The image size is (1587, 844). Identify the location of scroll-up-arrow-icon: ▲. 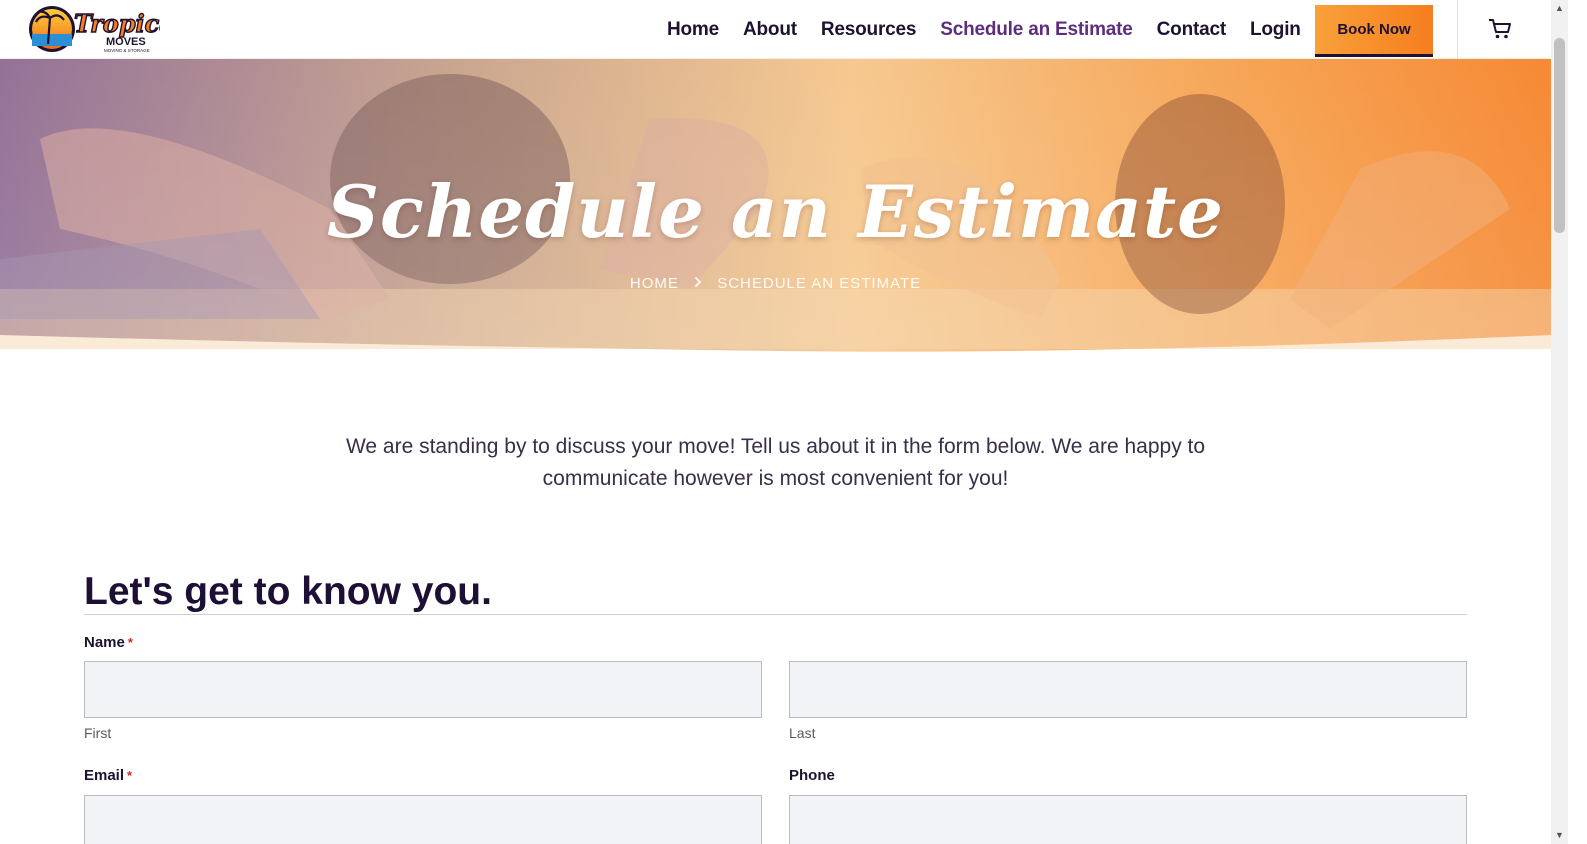
(1559, 8).